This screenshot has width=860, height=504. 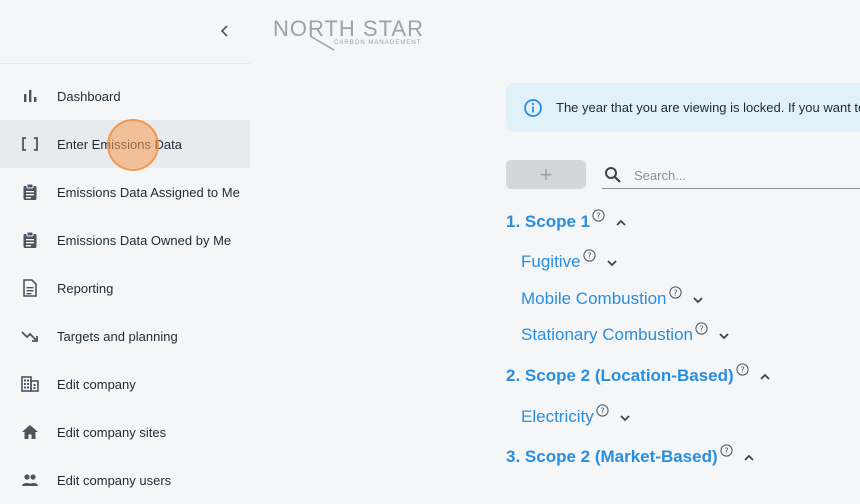 I want to click on category-electricity: Electricity ?, so click(x=576, y=415).